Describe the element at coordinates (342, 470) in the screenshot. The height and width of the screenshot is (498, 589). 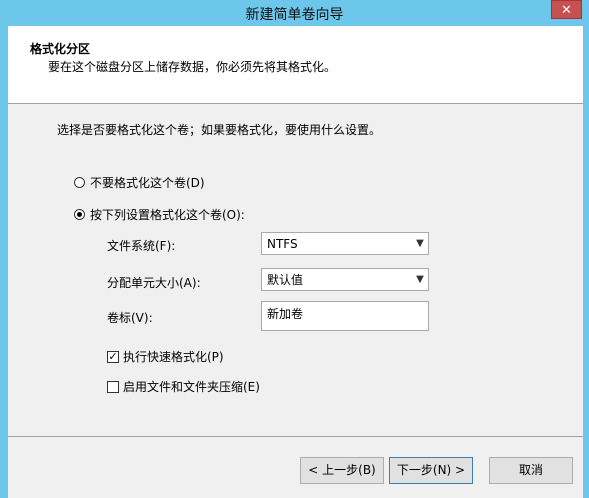
I see `back-button: < 上一步(B)` at that location.